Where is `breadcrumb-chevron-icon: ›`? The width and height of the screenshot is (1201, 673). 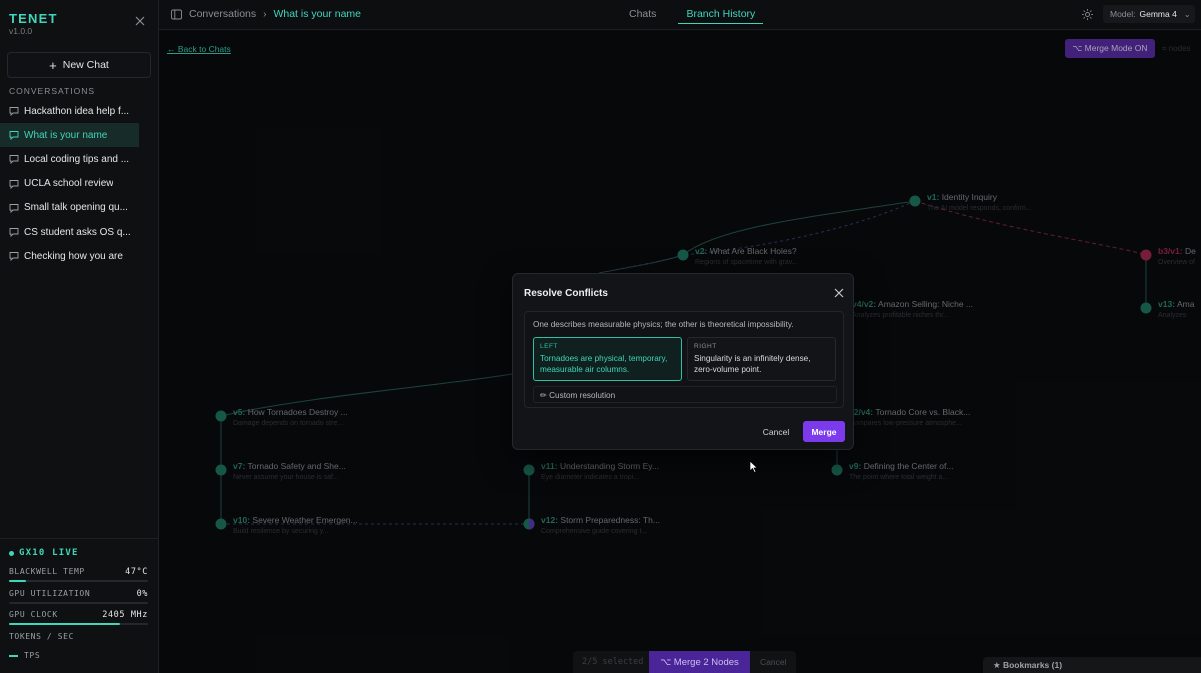 breadcrumb-chevron-icon: › is located at coordinates (265, 14).